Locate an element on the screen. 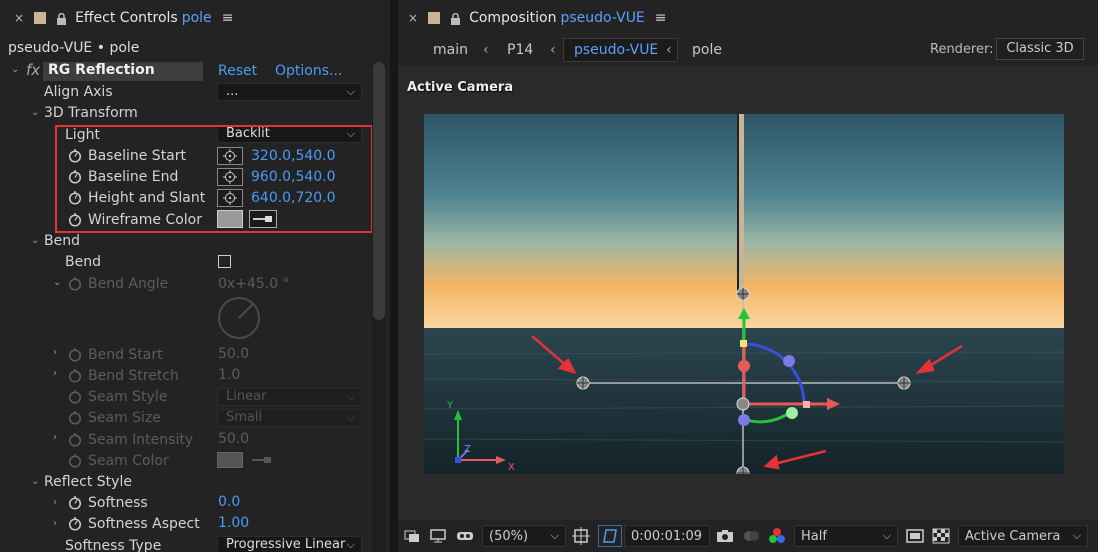 The width and height of the screenshot is (1098, 552). viewer-toolbar: (50%) ⌵ 0:00:01:09 Half ⌵ Active Camera ⌵ is located at coordinates (748, 536).